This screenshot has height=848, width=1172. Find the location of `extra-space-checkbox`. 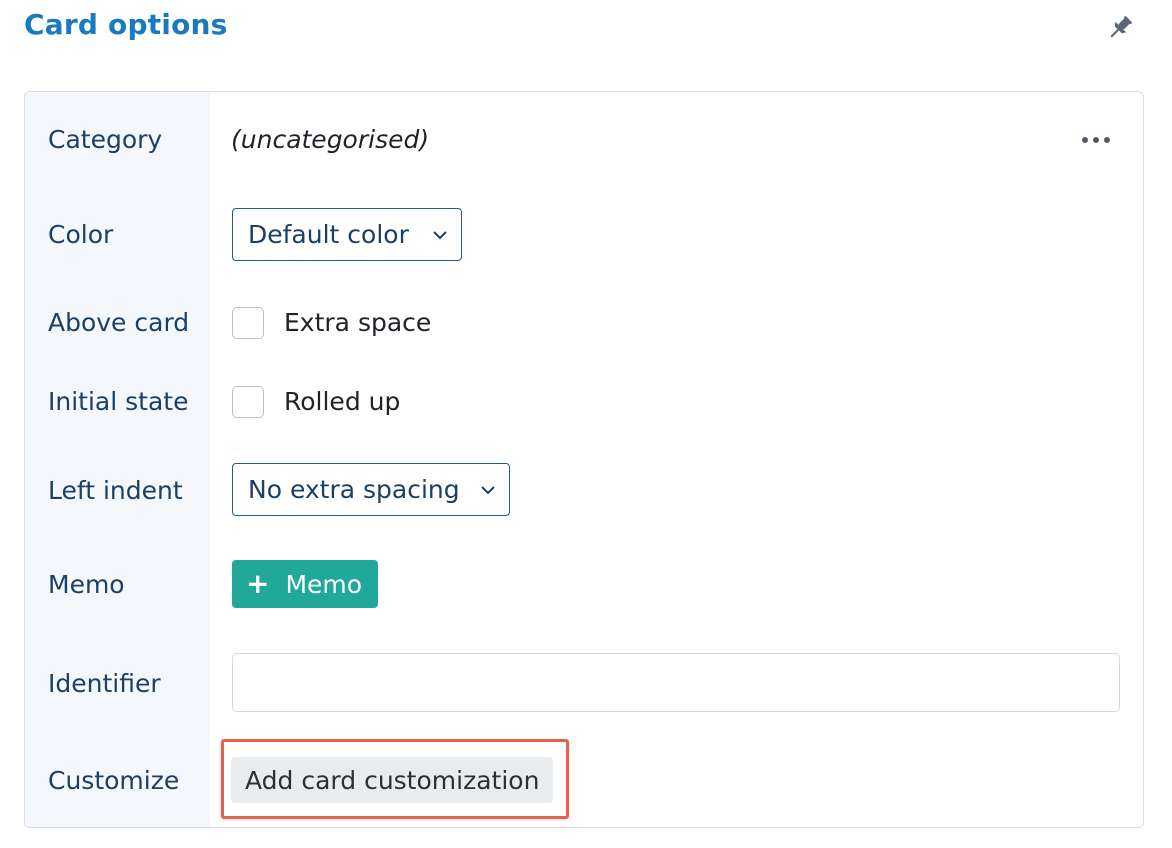

extra-space-checkbox is located at coordinates (248, 323).